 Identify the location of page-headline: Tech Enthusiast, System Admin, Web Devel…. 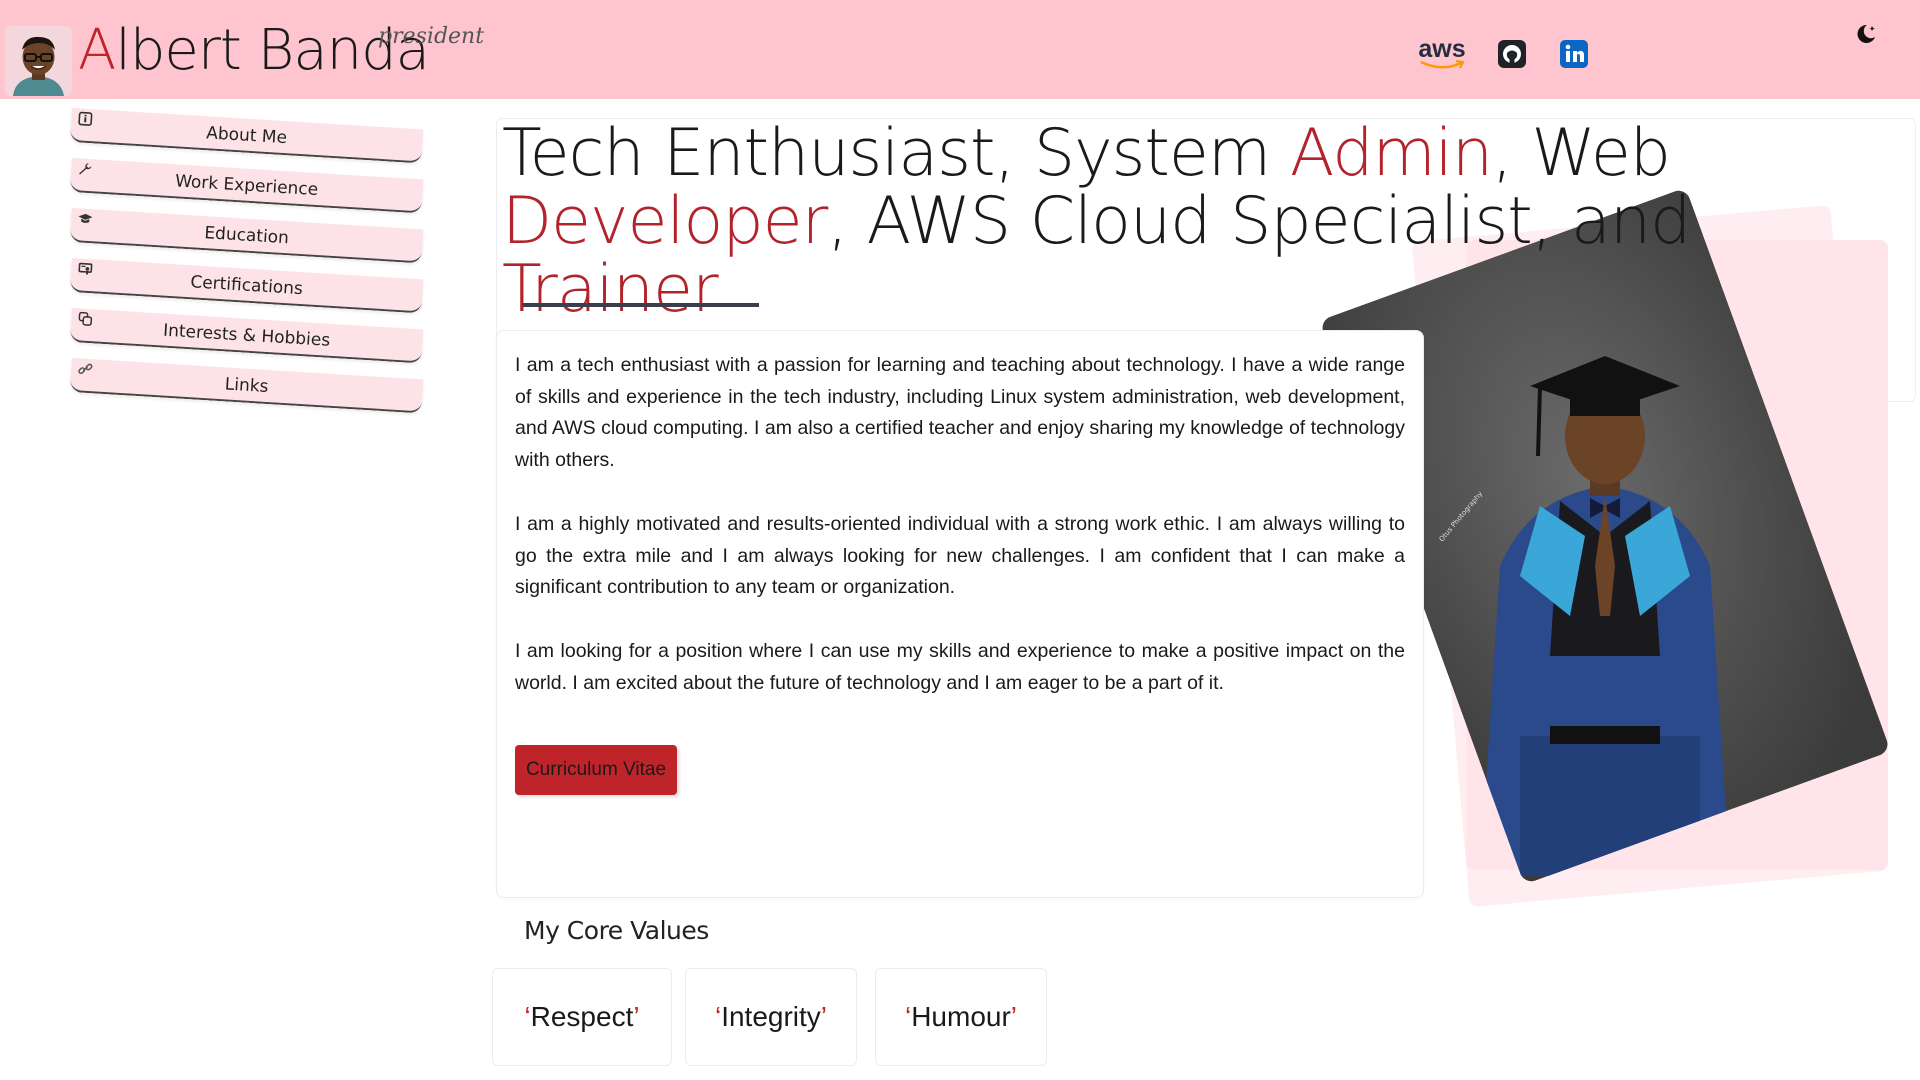
(1207, 222).